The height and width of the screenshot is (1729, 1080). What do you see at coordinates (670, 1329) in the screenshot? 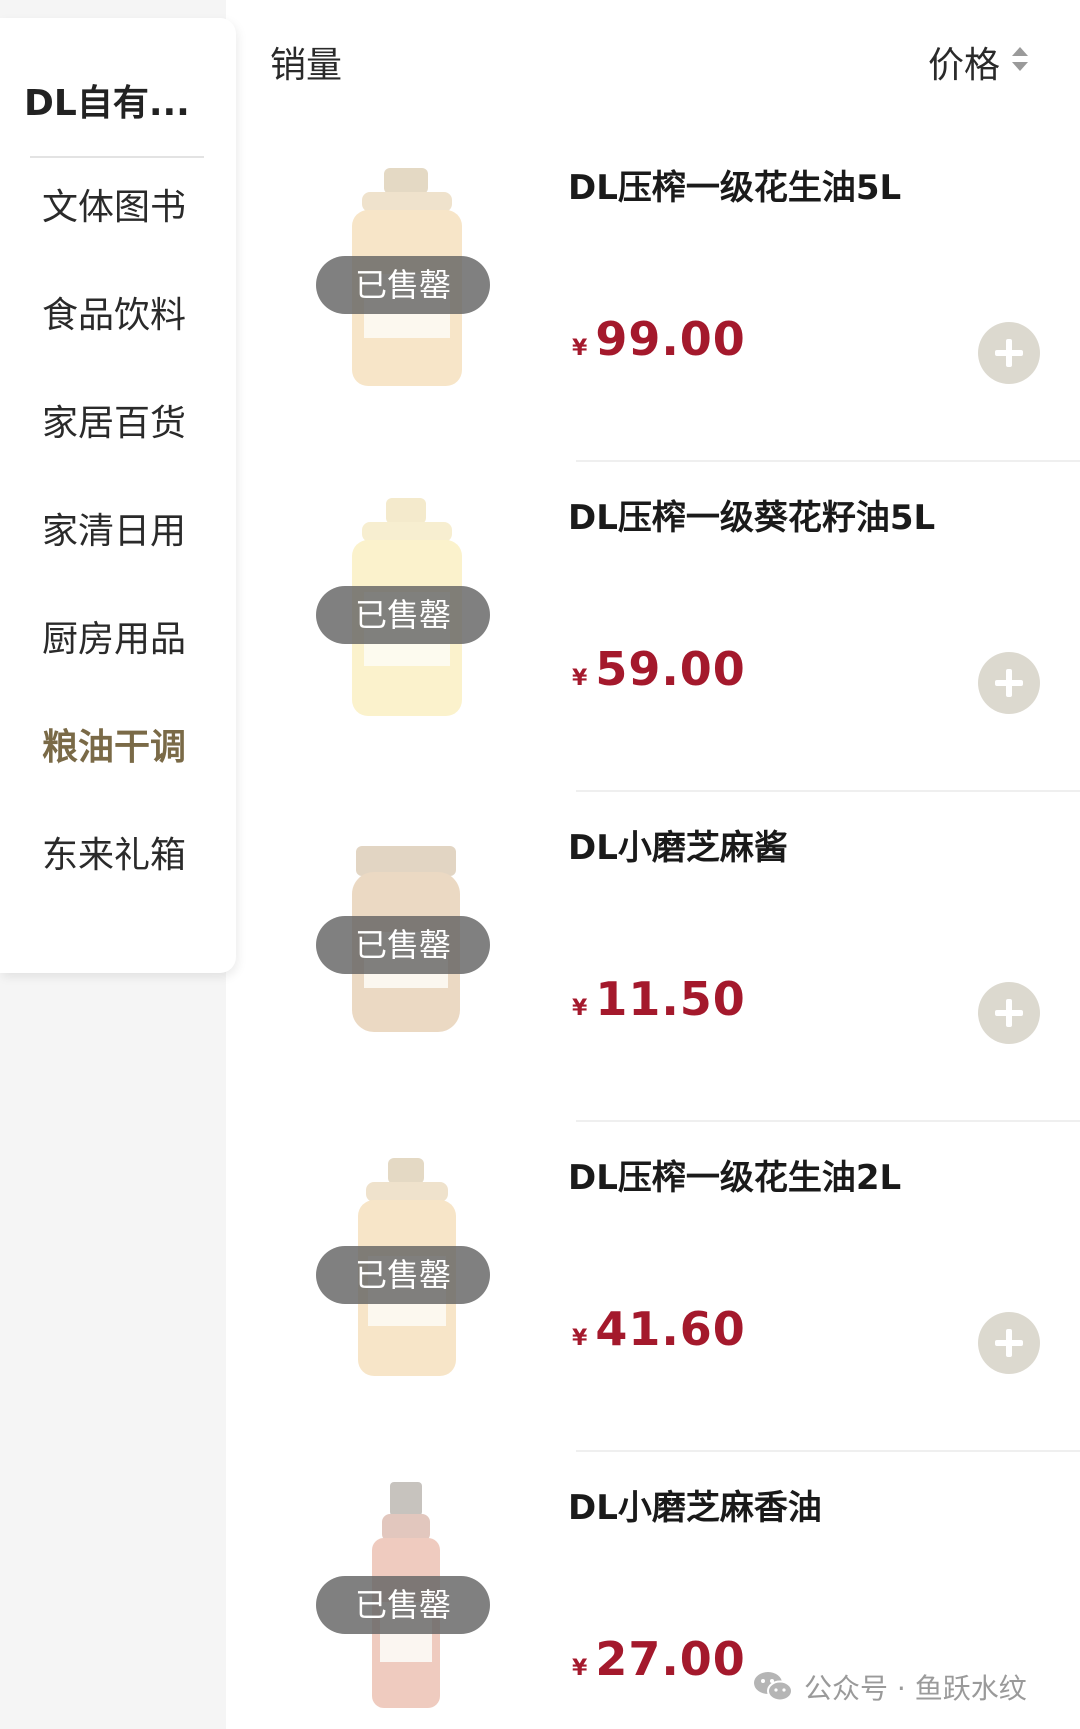
I see `price-value: 41.60` at bounding box center [670, 1329].